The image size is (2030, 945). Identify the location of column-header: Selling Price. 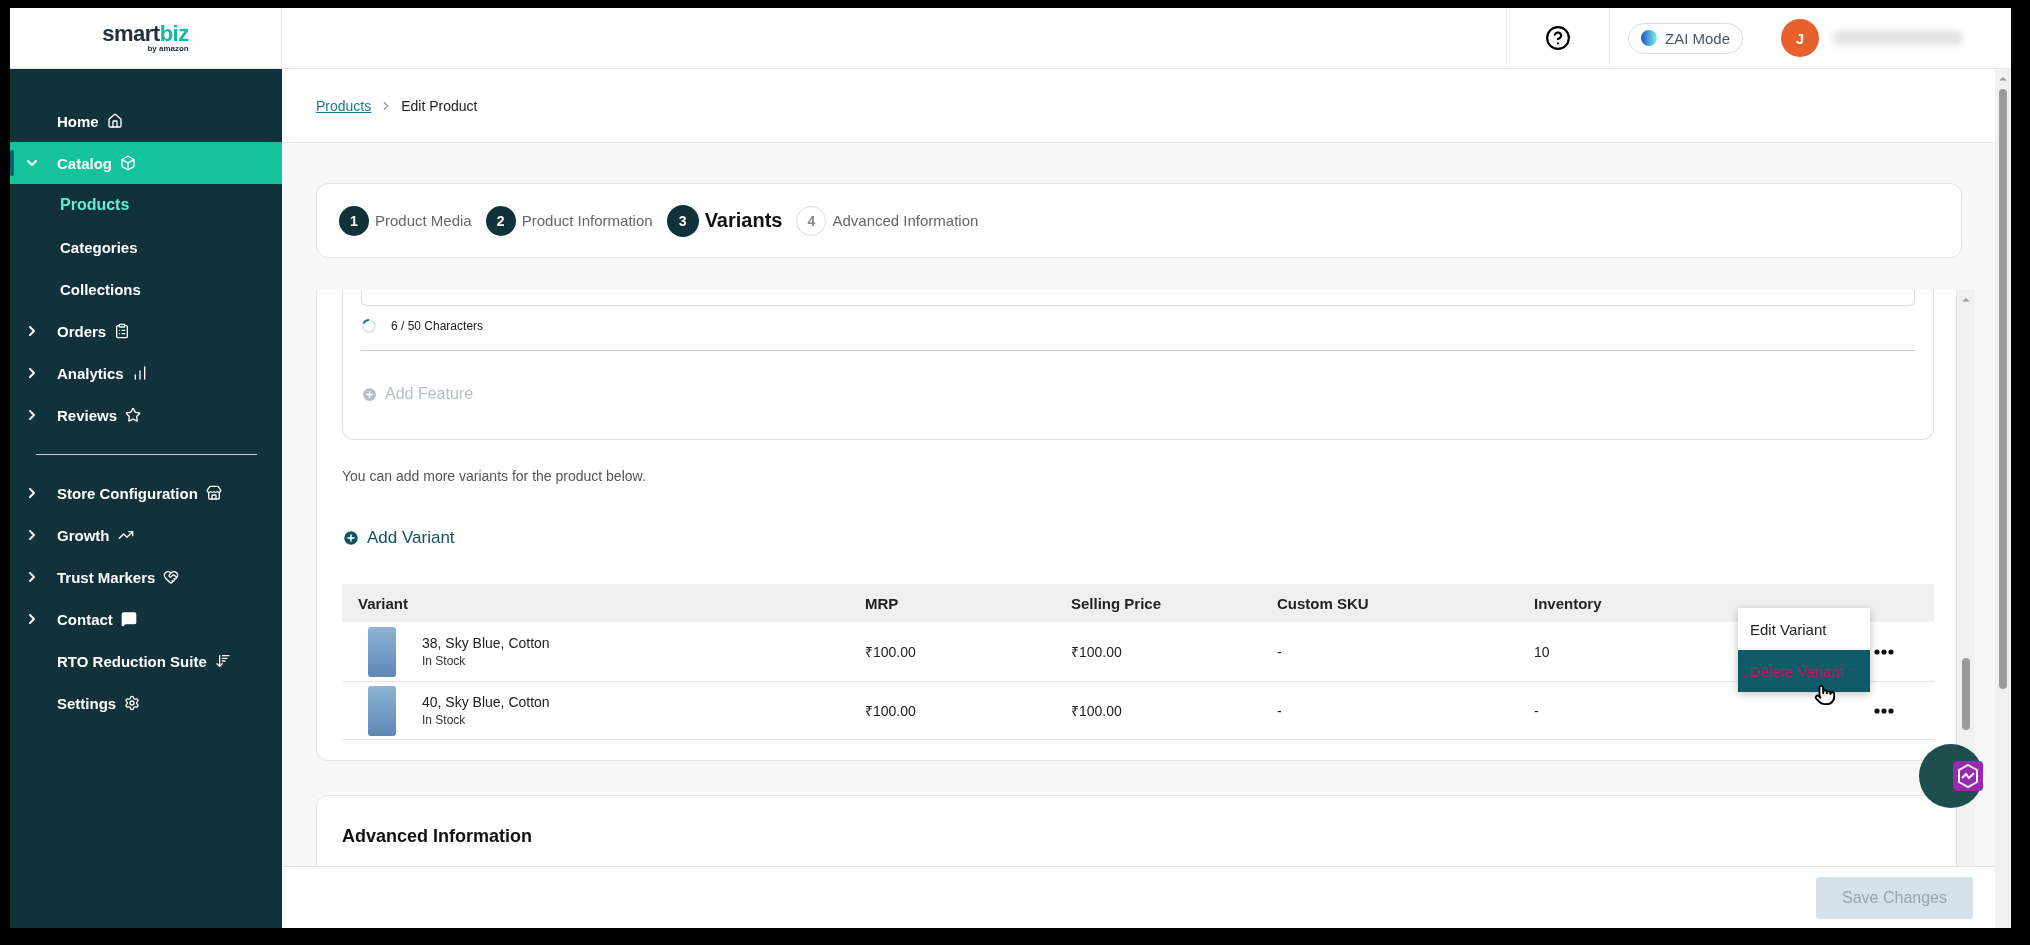
(1117, 603).